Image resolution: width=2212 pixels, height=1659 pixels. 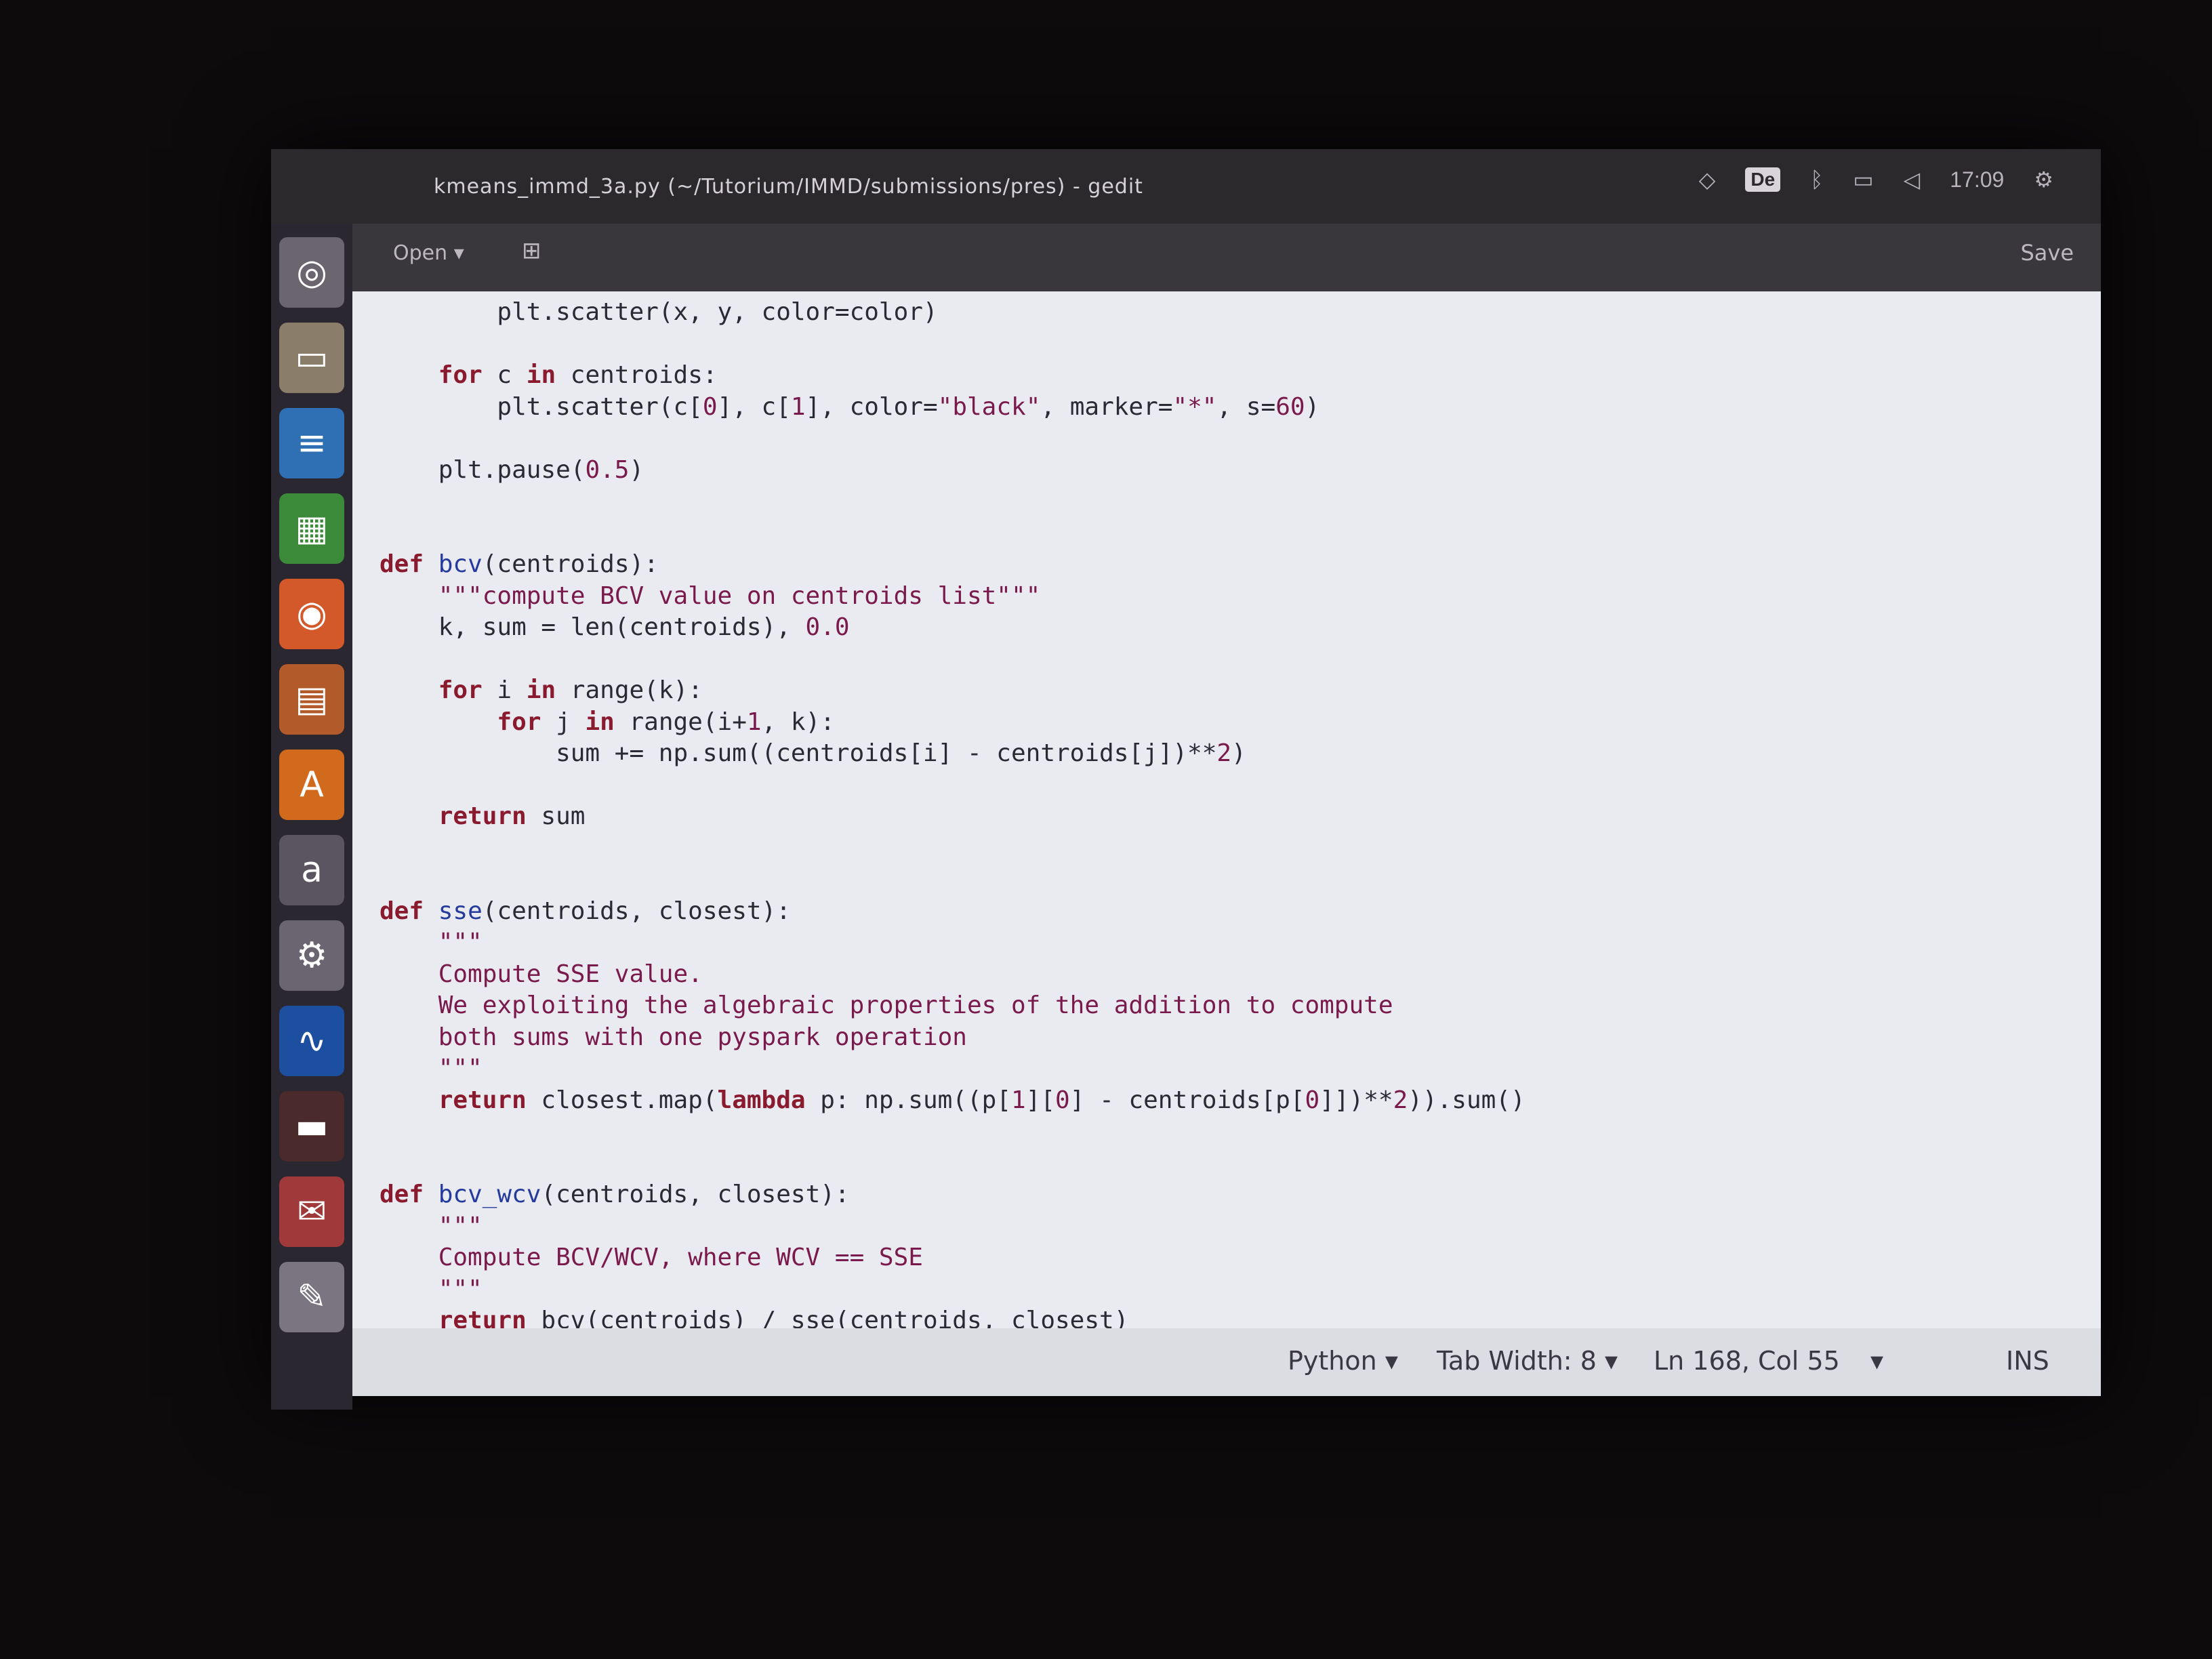 What do you see at coordinates (1763, 180) in the screenshot?
I see `keyboard-layout-indicator: De` at bounding box center [1763, 180].